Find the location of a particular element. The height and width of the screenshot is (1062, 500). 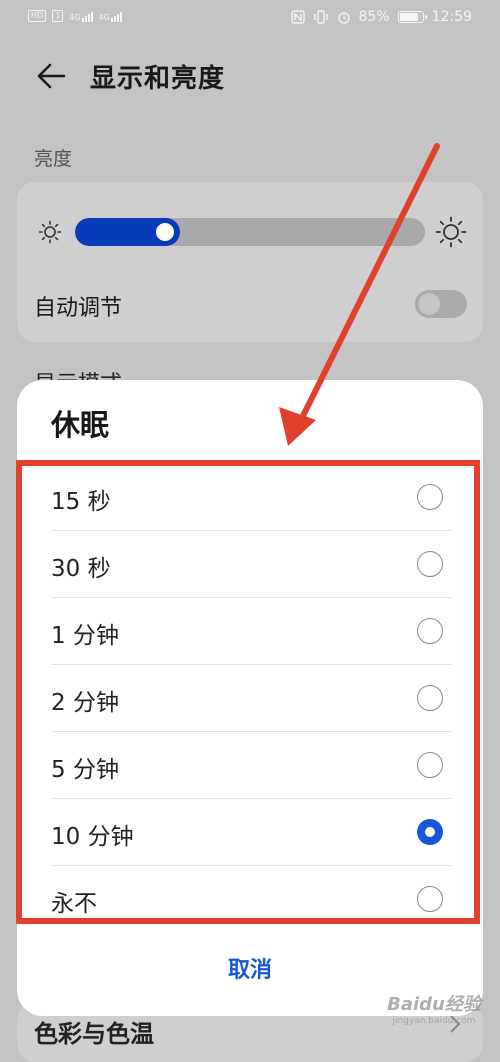

page-title: 显示和亮度 is located at coordinates (158, 79).